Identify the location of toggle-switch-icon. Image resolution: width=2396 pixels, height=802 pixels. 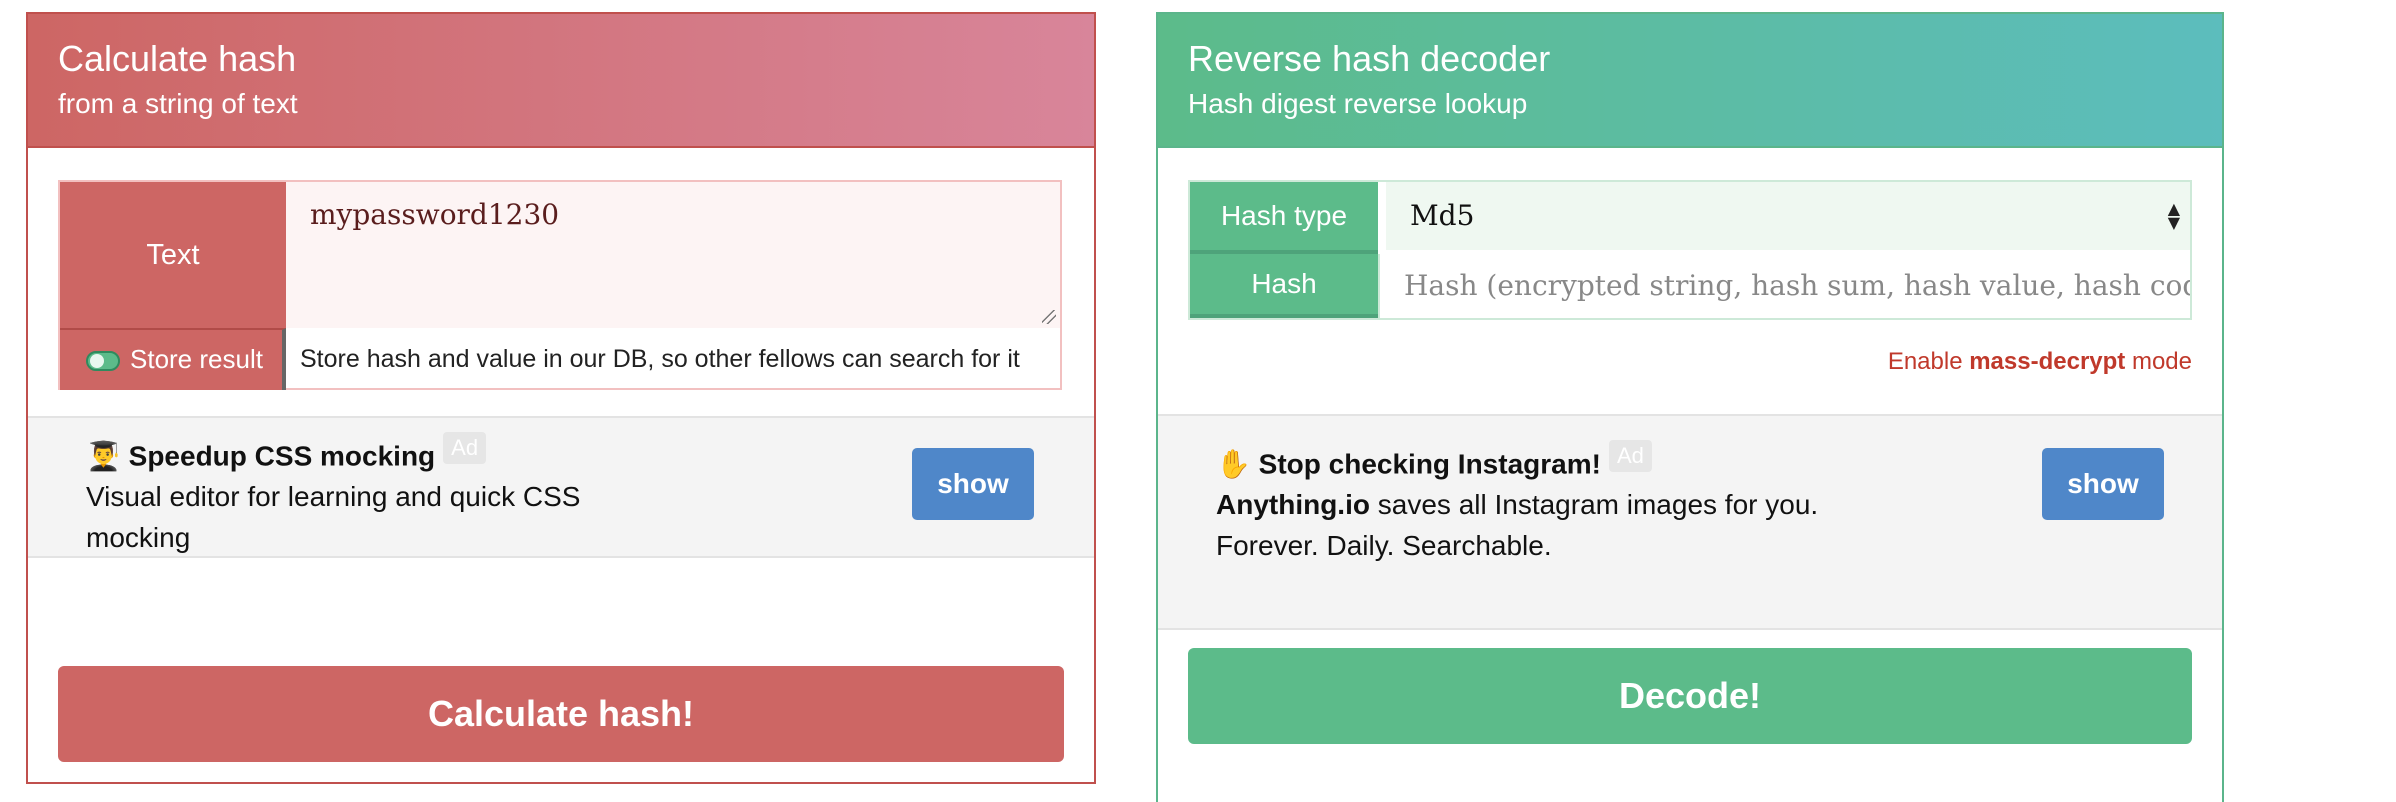
(103, 361).